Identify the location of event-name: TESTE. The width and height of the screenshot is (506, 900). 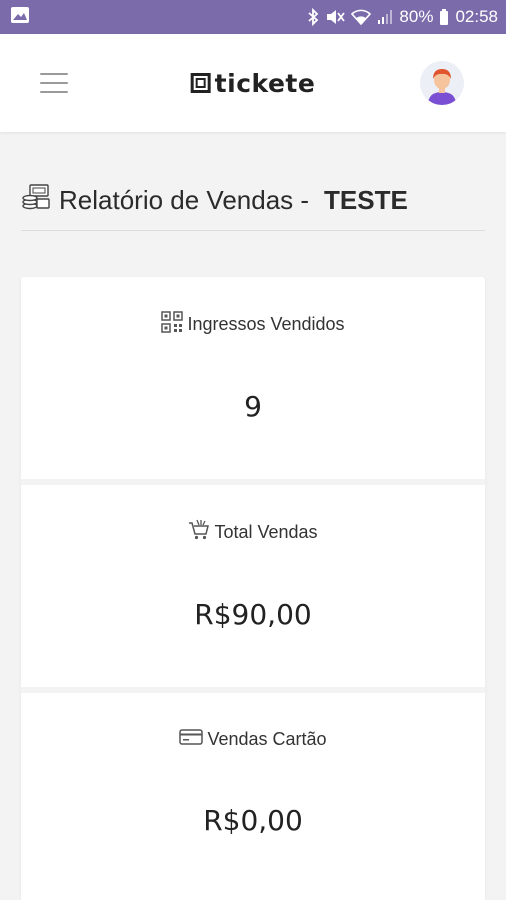
(366, 199).